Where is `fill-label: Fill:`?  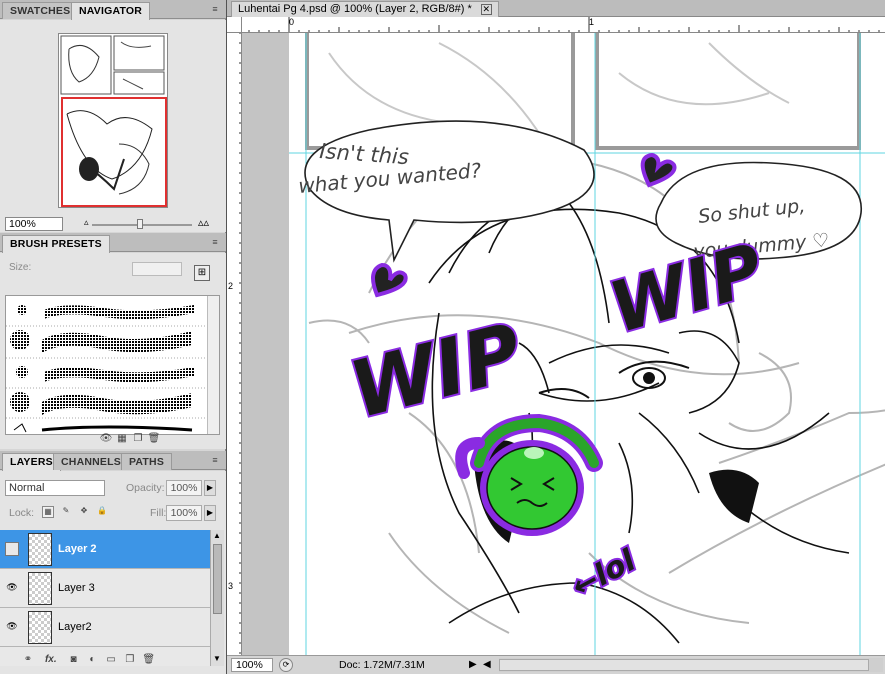 fill-label: Fill: is located at coordinates (158, 513).